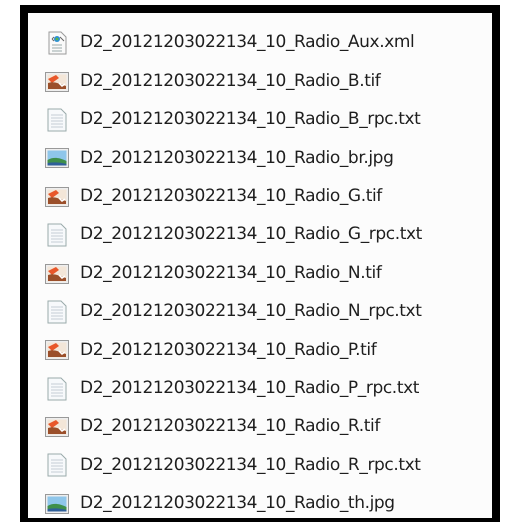 This screenshot has height=526, width=505. What do you see at coordinates (230, 81) in the screenshot?
I see `file-name: D2_20121203022134_10_Radio_B.tif` at bounding box center [230, 81].